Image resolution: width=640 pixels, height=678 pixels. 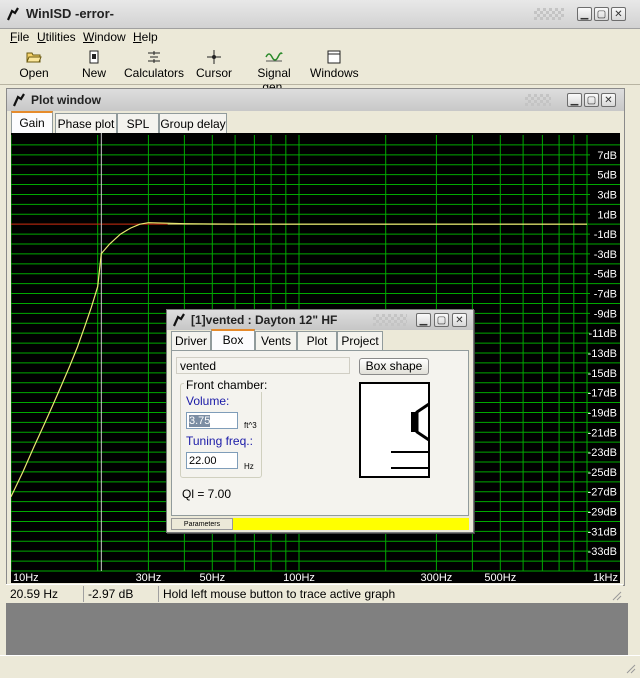 I want to click on tuning-freq-unit: Hz, so click(x=249, y=466).